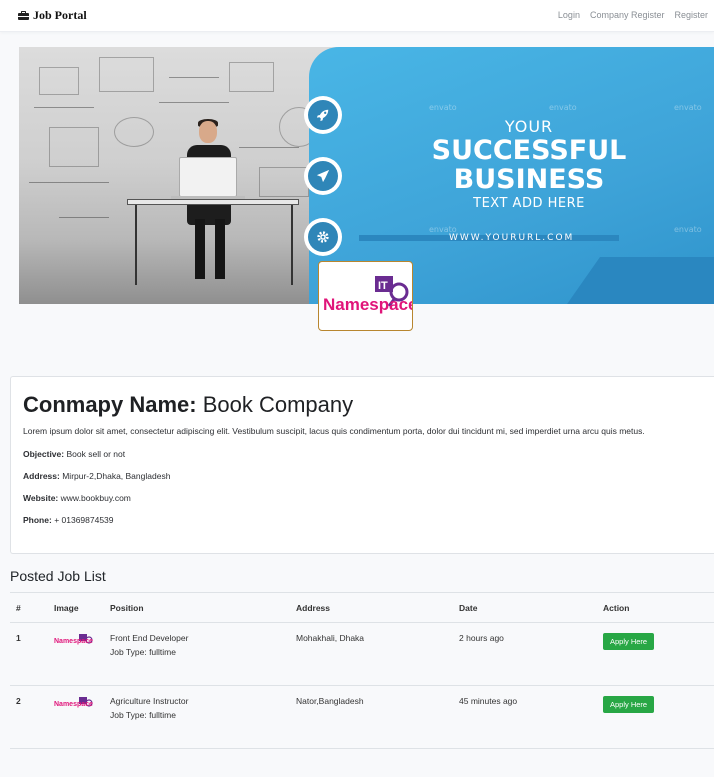  Describe the element at coordinates (362, 405) in the screenshot. I see `company-title: Conmapy Name: Book Company` at that location.